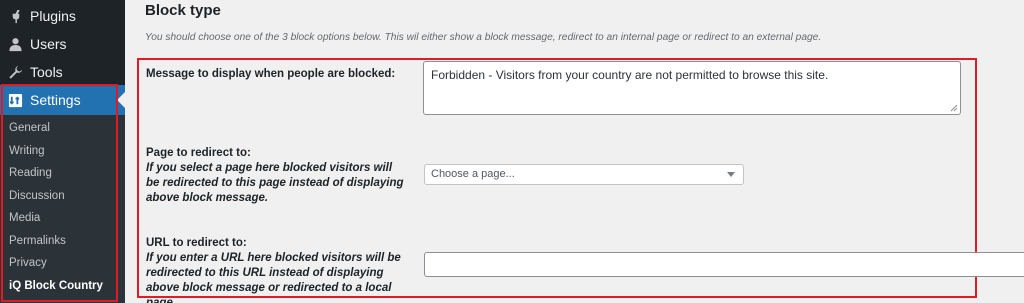 The width and height of the screenshot is (1024, 303). What do you see at coordinates (48, 44) in the screenshot?
I see `sidebar-item-label: Users` at bounding box center [48, 44].